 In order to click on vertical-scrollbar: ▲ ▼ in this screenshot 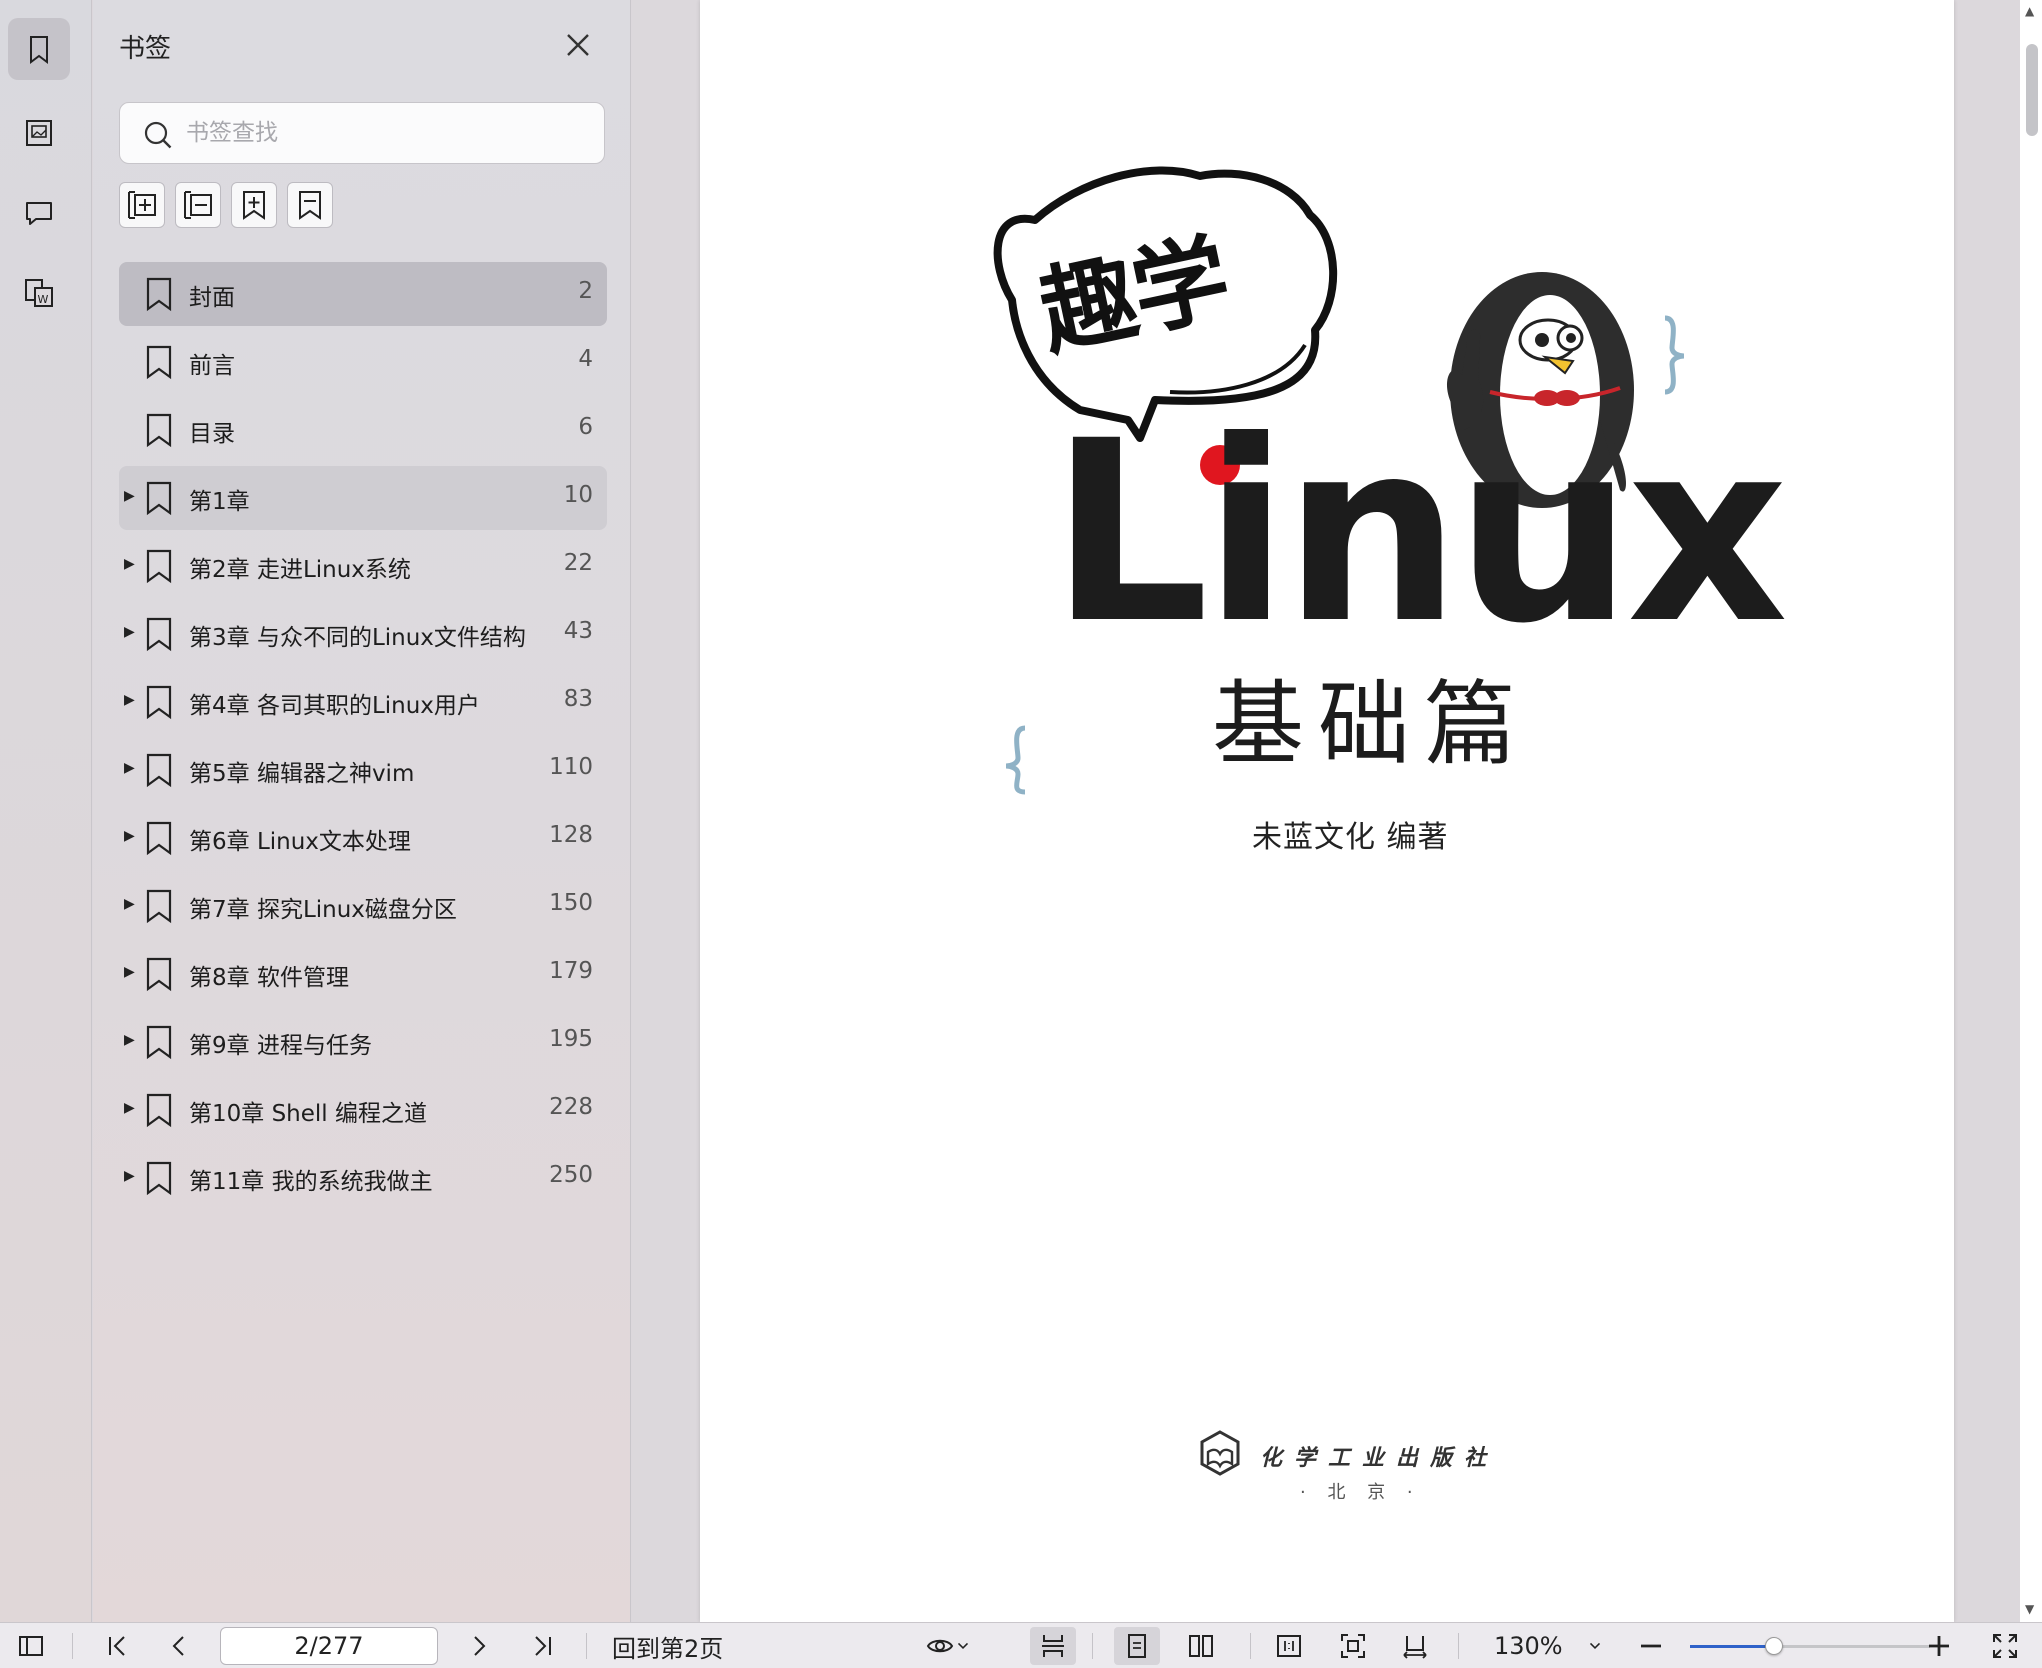, I will do `click(2031, 811)`.